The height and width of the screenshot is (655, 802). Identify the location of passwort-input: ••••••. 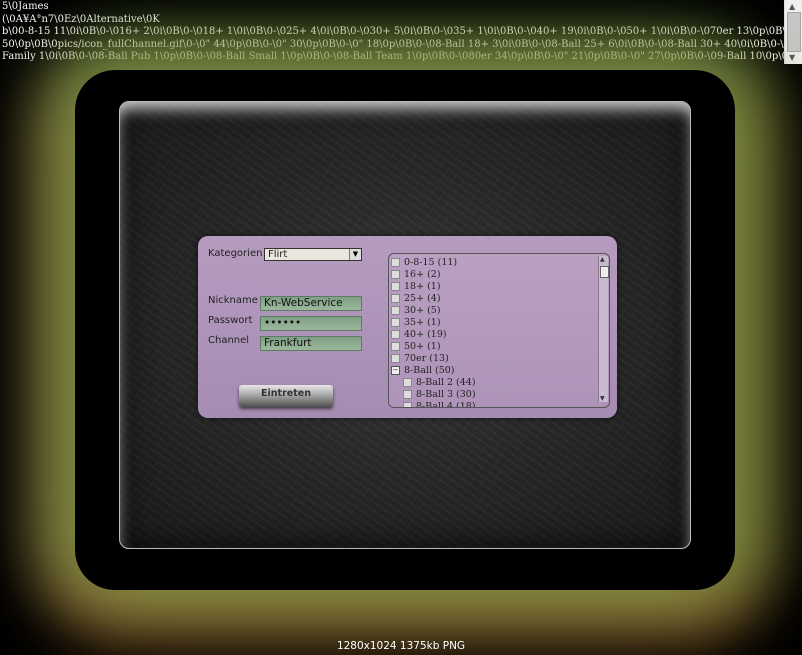
(311, 323).